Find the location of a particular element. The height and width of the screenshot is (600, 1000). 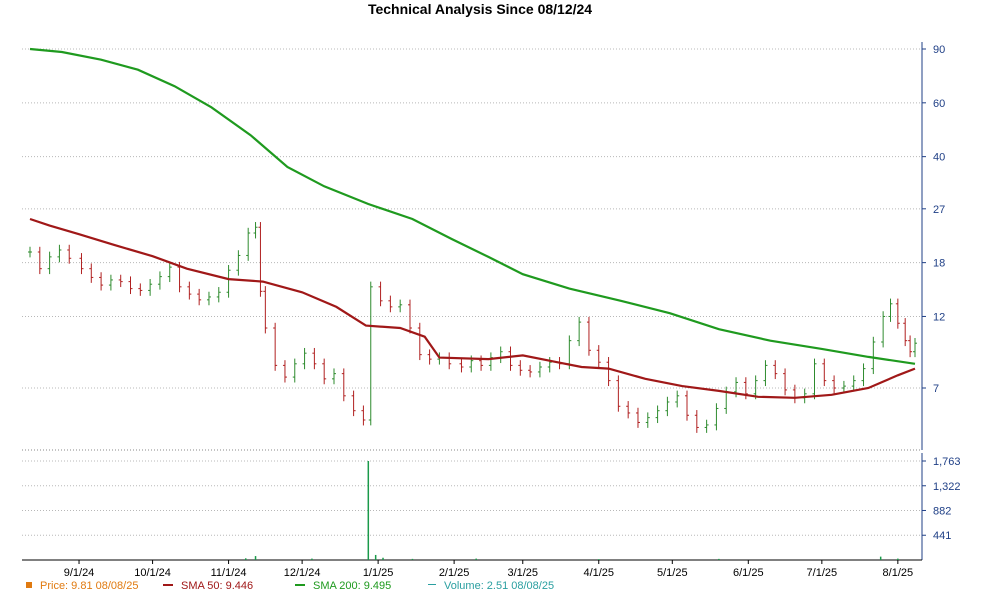

x-tick-label: 3/1/25 is located at coordinates (522, 573).